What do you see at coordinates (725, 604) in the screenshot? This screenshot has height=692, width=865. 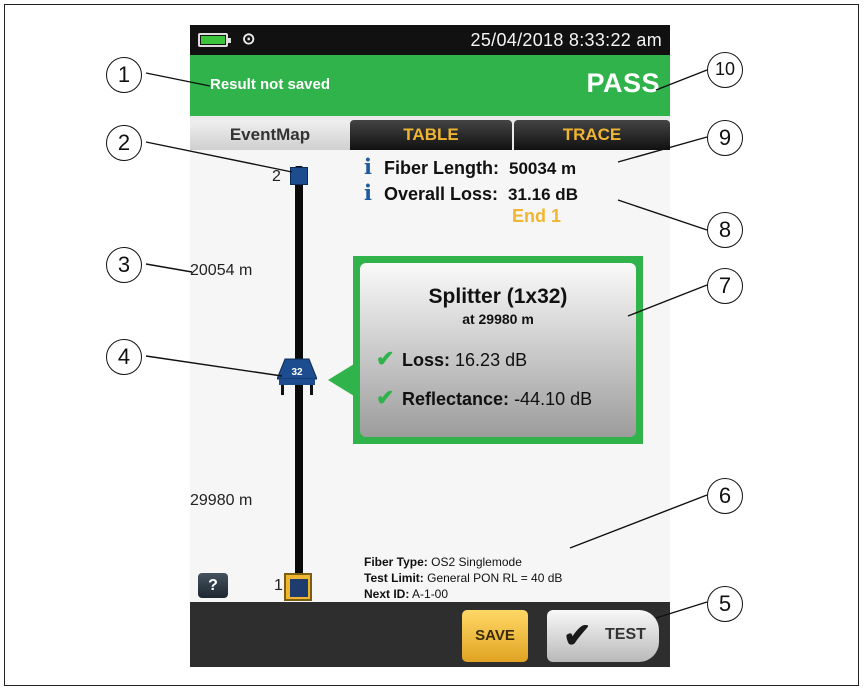 I see `callout-5: 5` at bounding box center [725, 604].